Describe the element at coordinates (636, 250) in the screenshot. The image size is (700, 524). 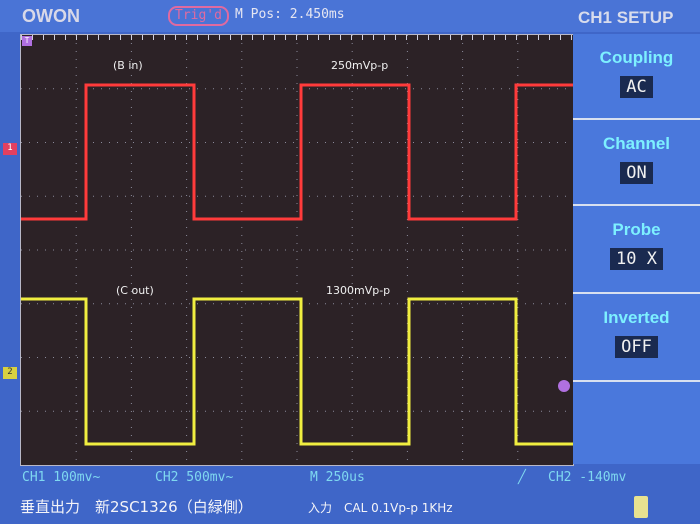
I see `menu-probe: Probe 10 X` at that location.